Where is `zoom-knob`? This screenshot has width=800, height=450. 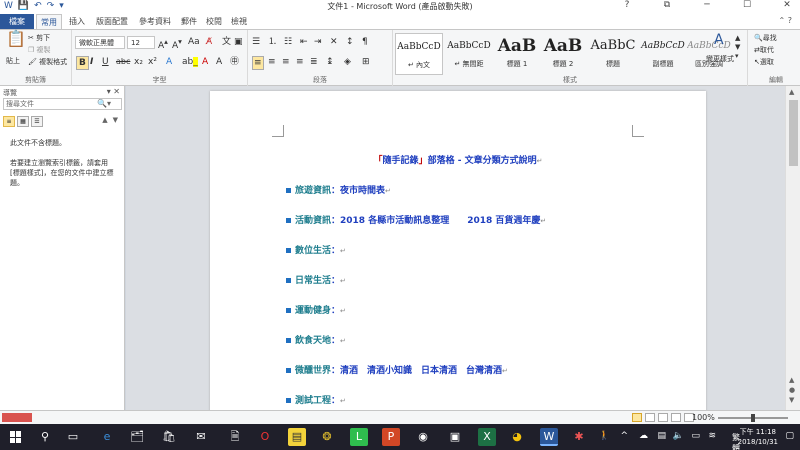 zoom-knob is located at coordinates (753, 418).